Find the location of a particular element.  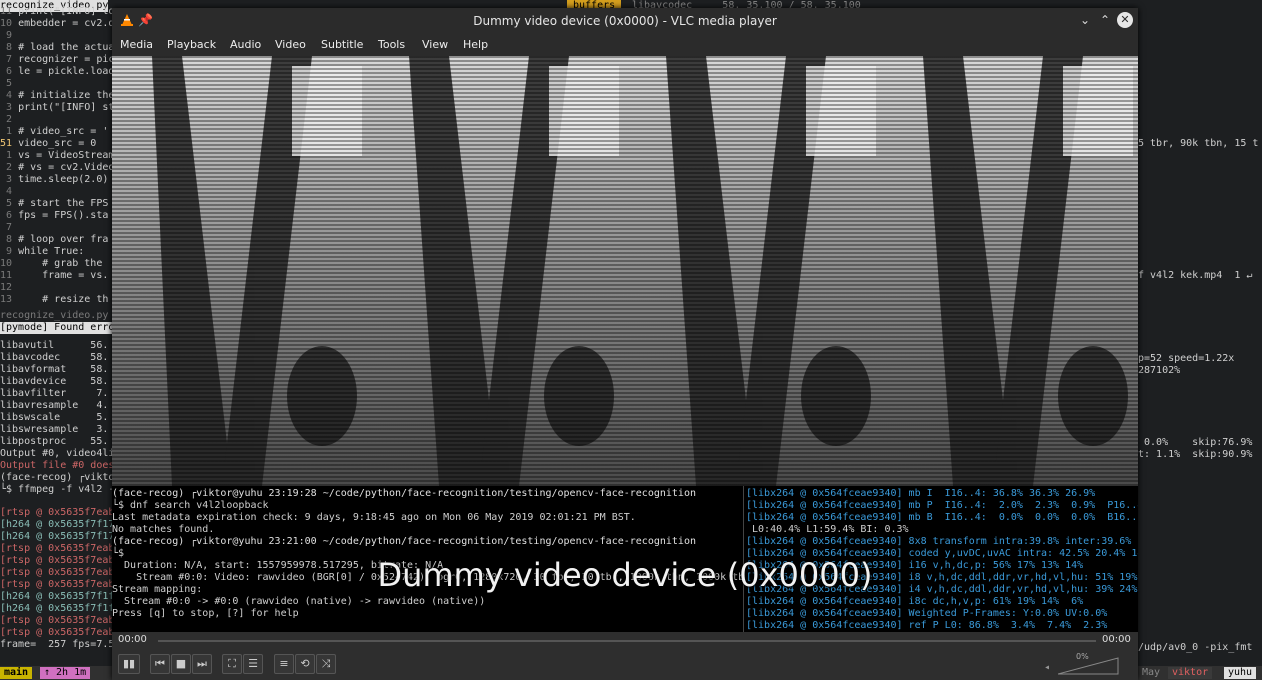

code-text: vs = VideoStream is located at coordinates (65, 155).